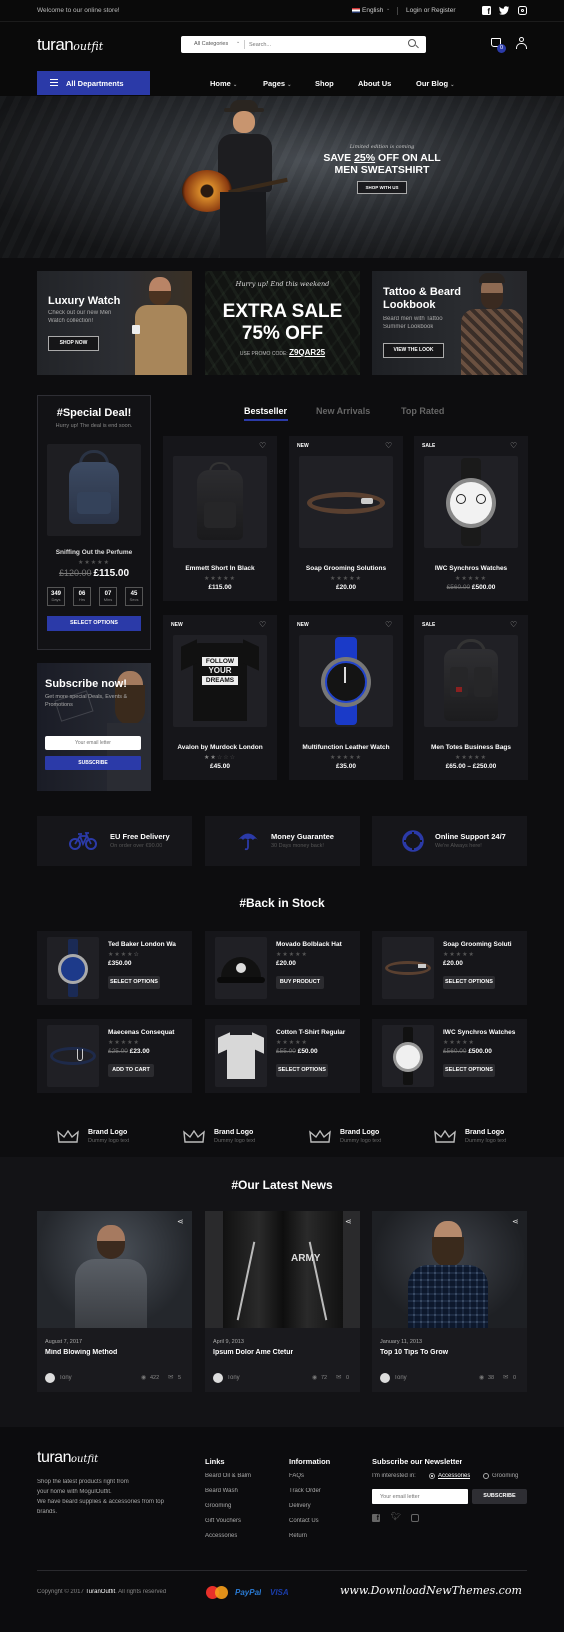 Image resolution: width=564 pixels, height=1632 pixels. What do you see at coordinates (73, 343) in the screenshot?
I see `shop-now-button: SHOP NOW` at bounding box center [73, 343].